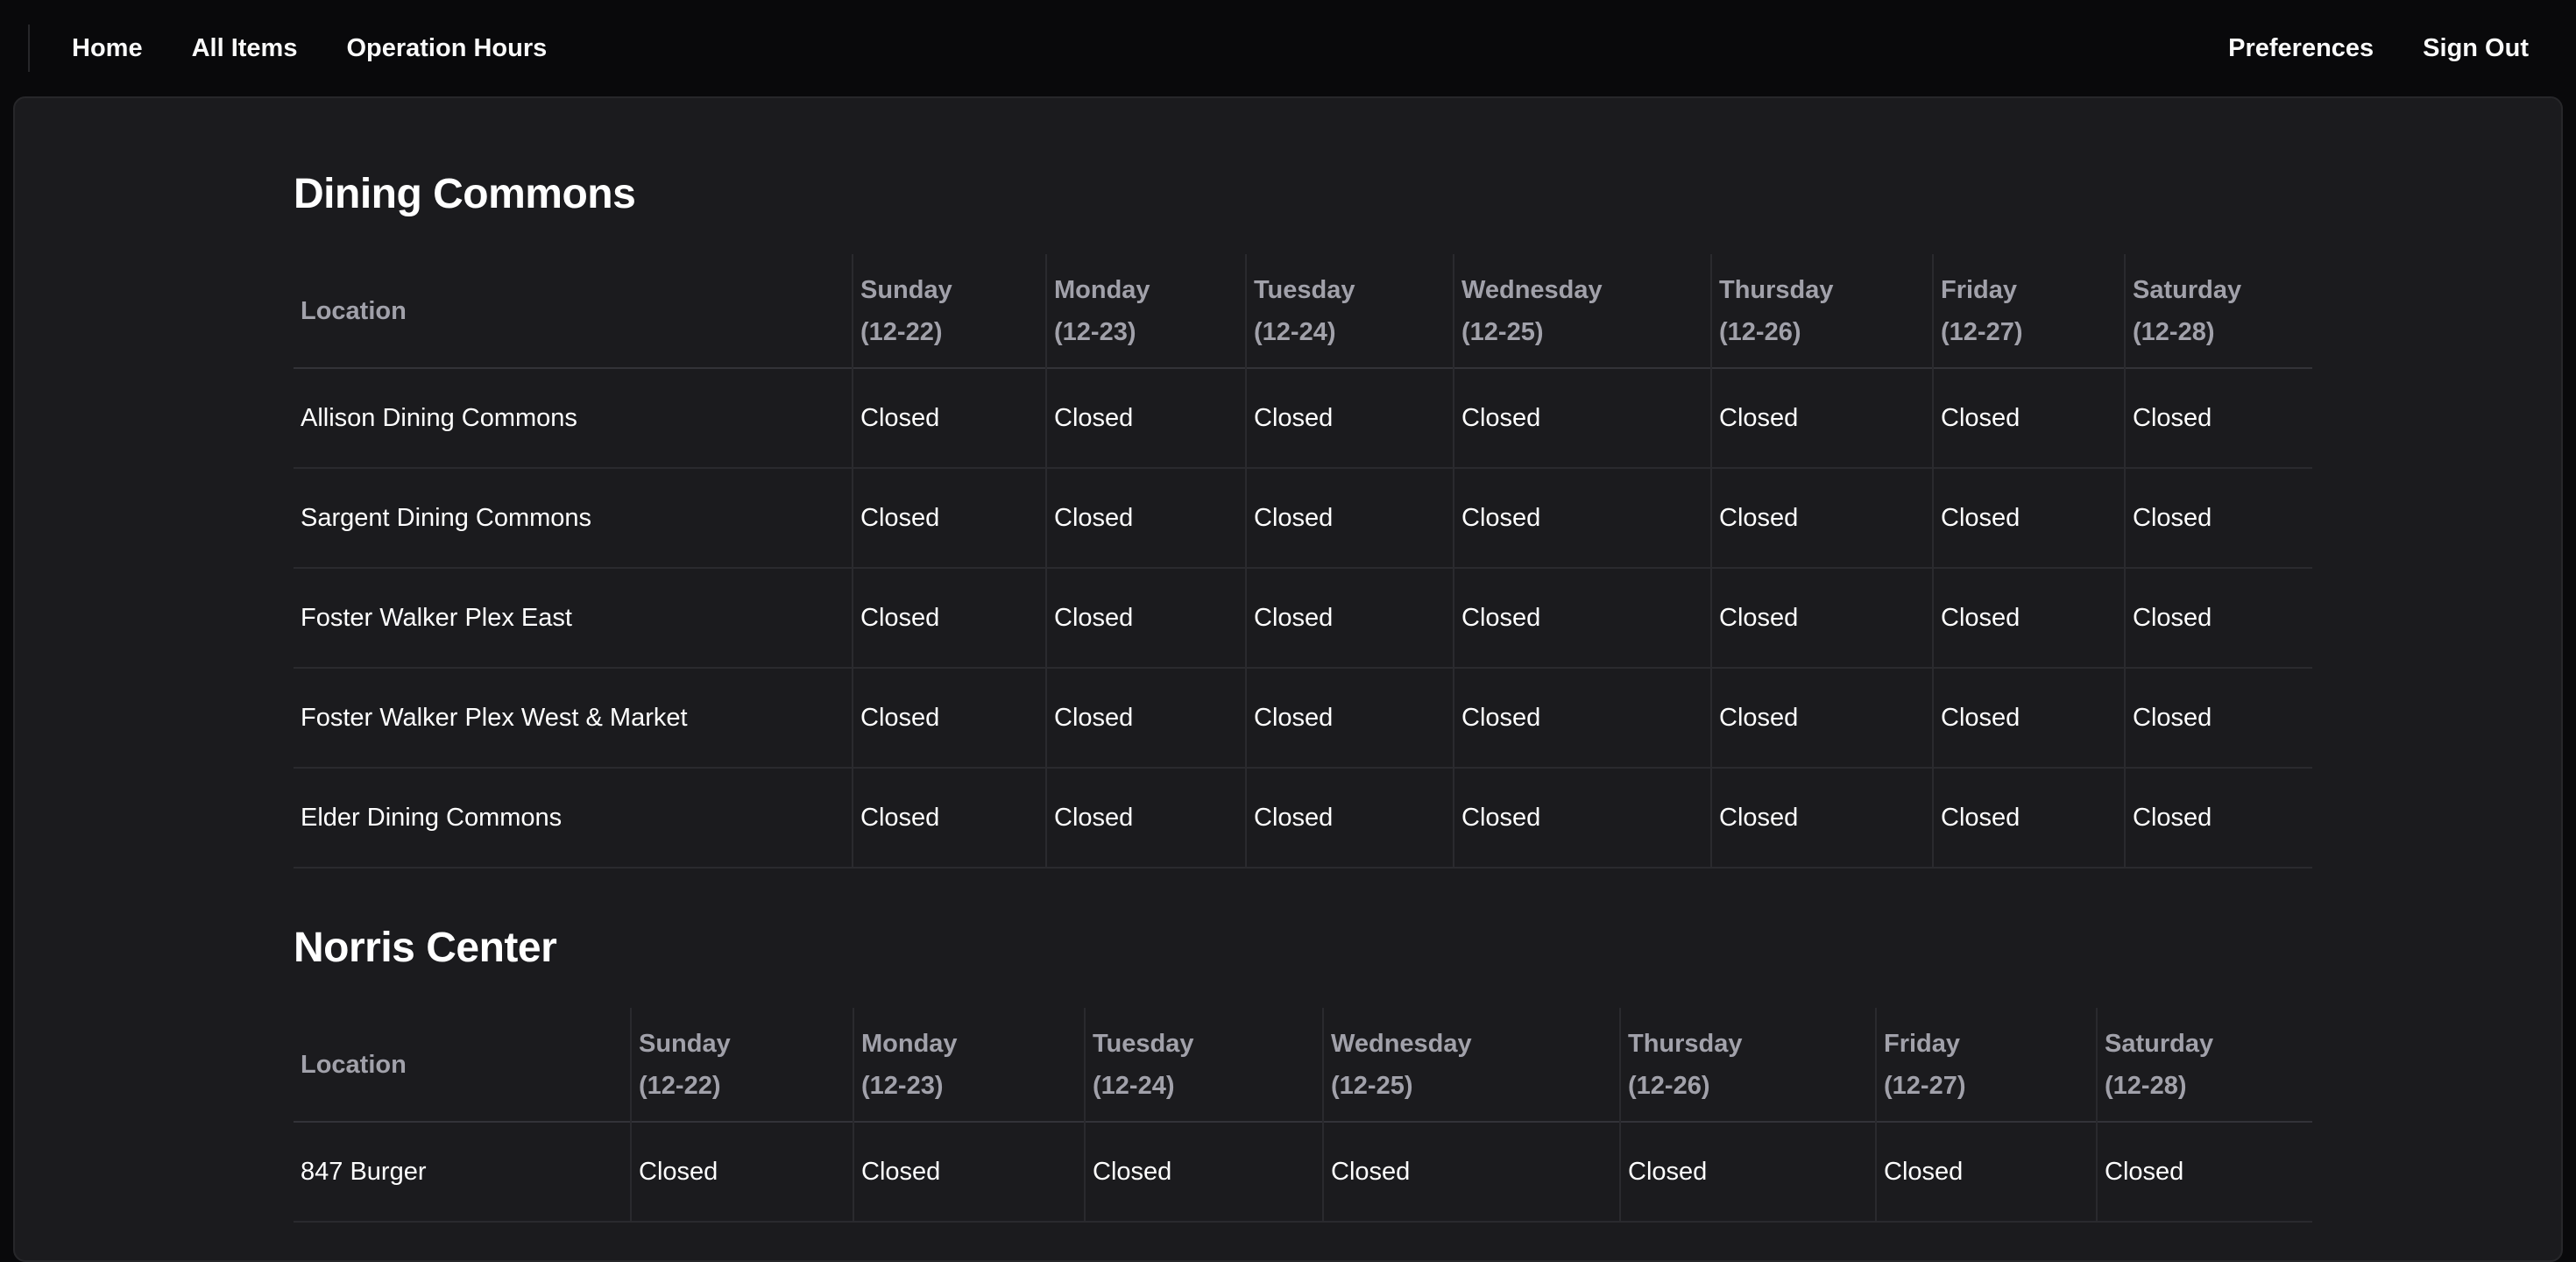 This screenshot has width=2576, height=1262. Describe the element at coordinates (364, 1171) in the screenshot. I see `location-cell: 847 Burger` at that location.